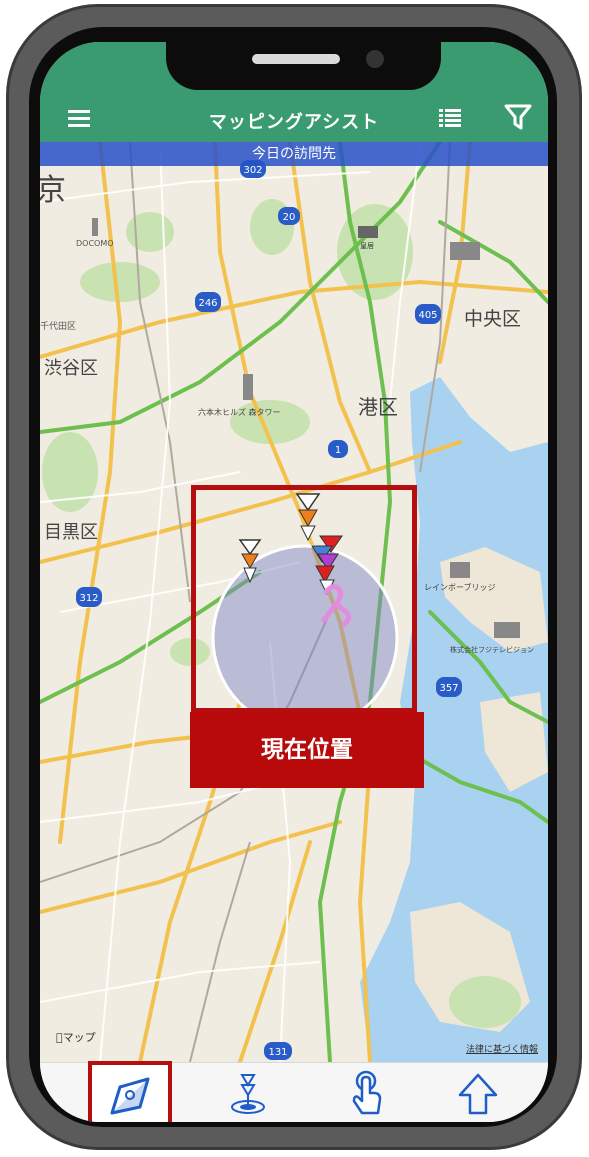 The image size is (589, 1157). What do you see at coordinates (460, 587) in the screenshot?
I see `map-label-rainbow: レインボーブリッジ` at bounding box center [460, 587].